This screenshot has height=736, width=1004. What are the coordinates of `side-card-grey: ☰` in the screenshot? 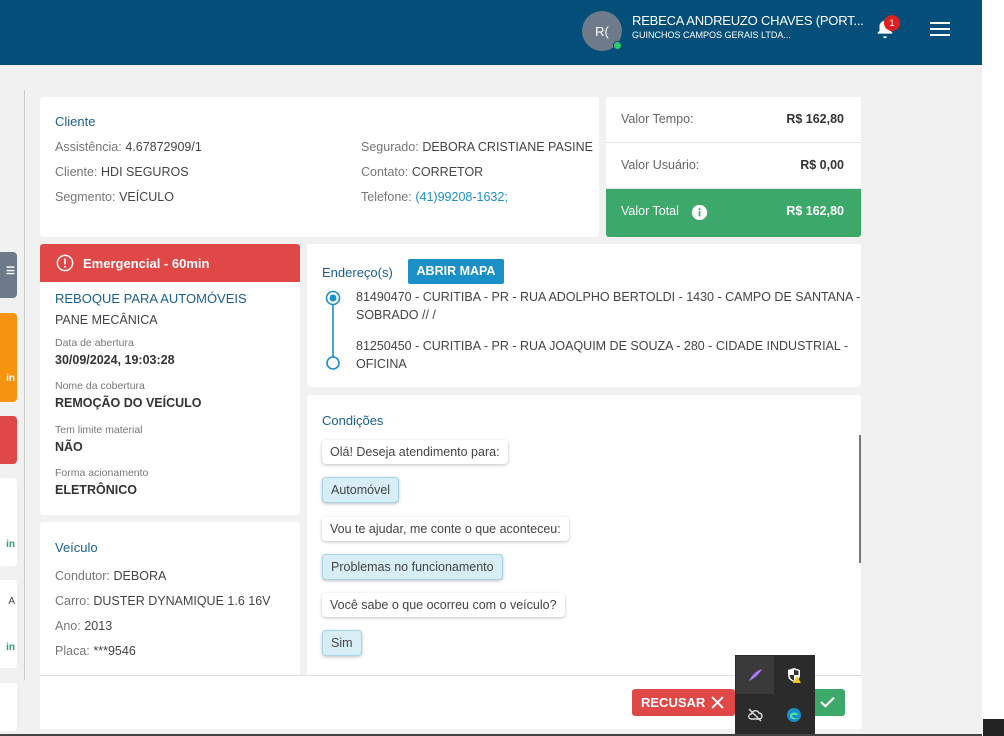 It's located at (8, 275).